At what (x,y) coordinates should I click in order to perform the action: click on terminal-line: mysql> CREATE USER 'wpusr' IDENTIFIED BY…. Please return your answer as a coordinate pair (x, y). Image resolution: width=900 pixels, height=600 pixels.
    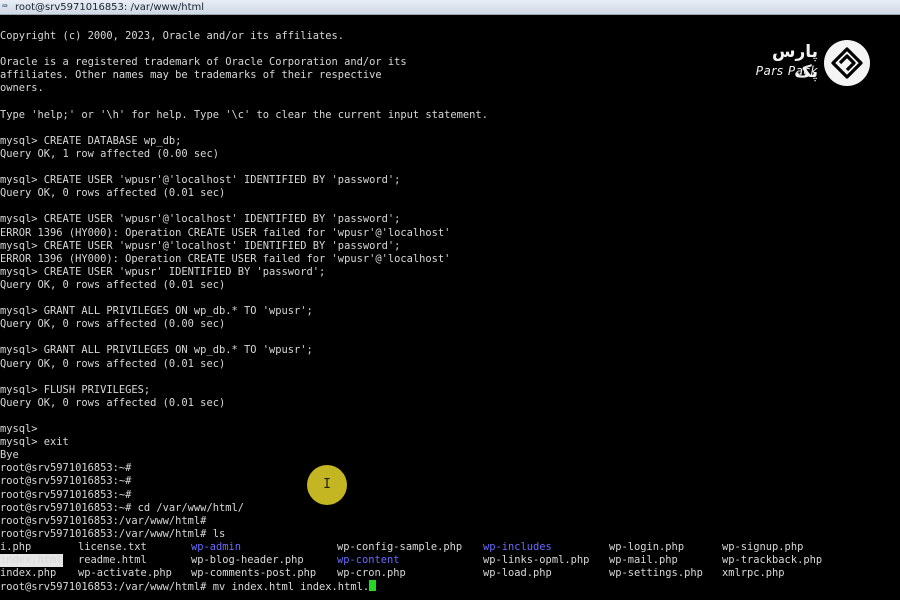
    Looking at the image, I should click on (163, 271).